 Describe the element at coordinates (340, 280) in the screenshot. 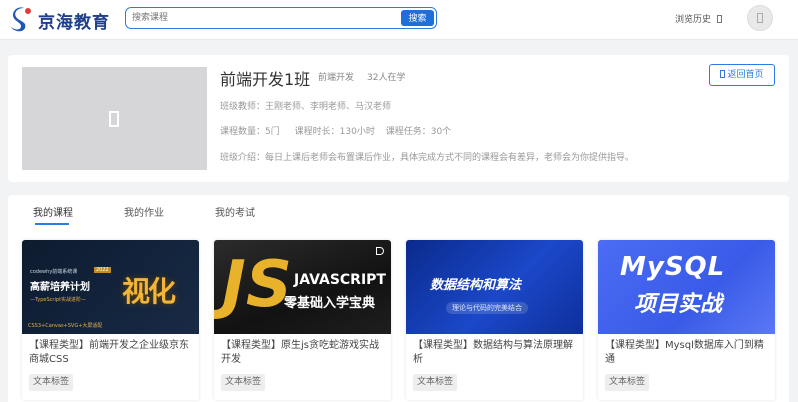

I see `thumb-text: JAVASCRIPT` at that location.